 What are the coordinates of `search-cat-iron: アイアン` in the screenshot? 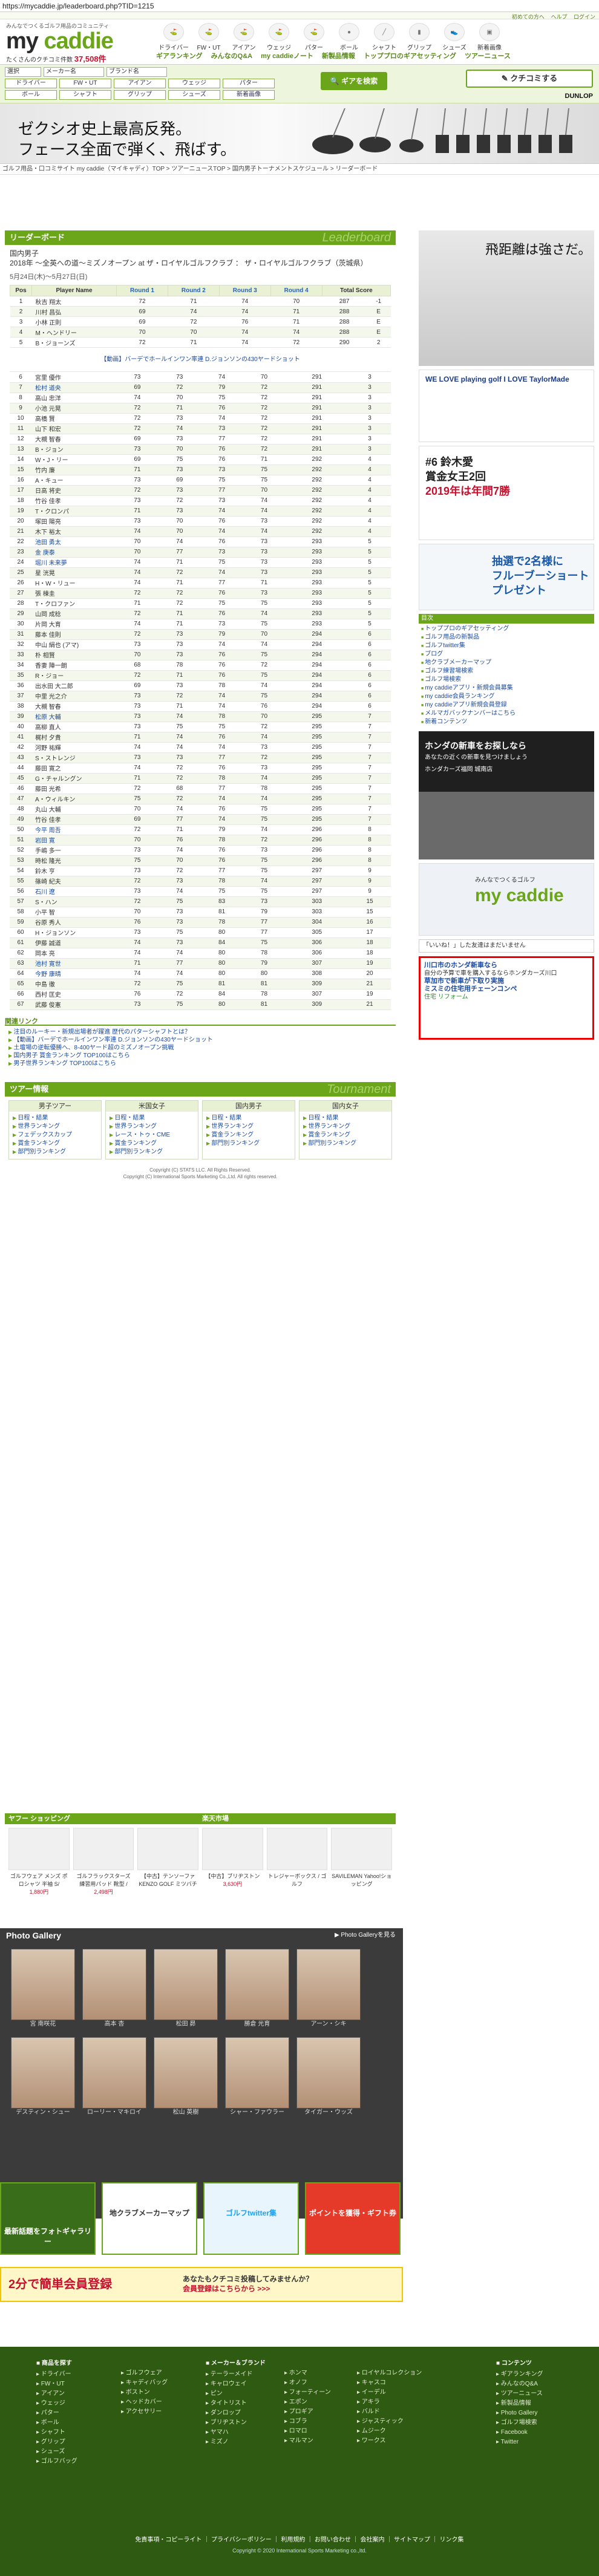 It's located at (140, 84).